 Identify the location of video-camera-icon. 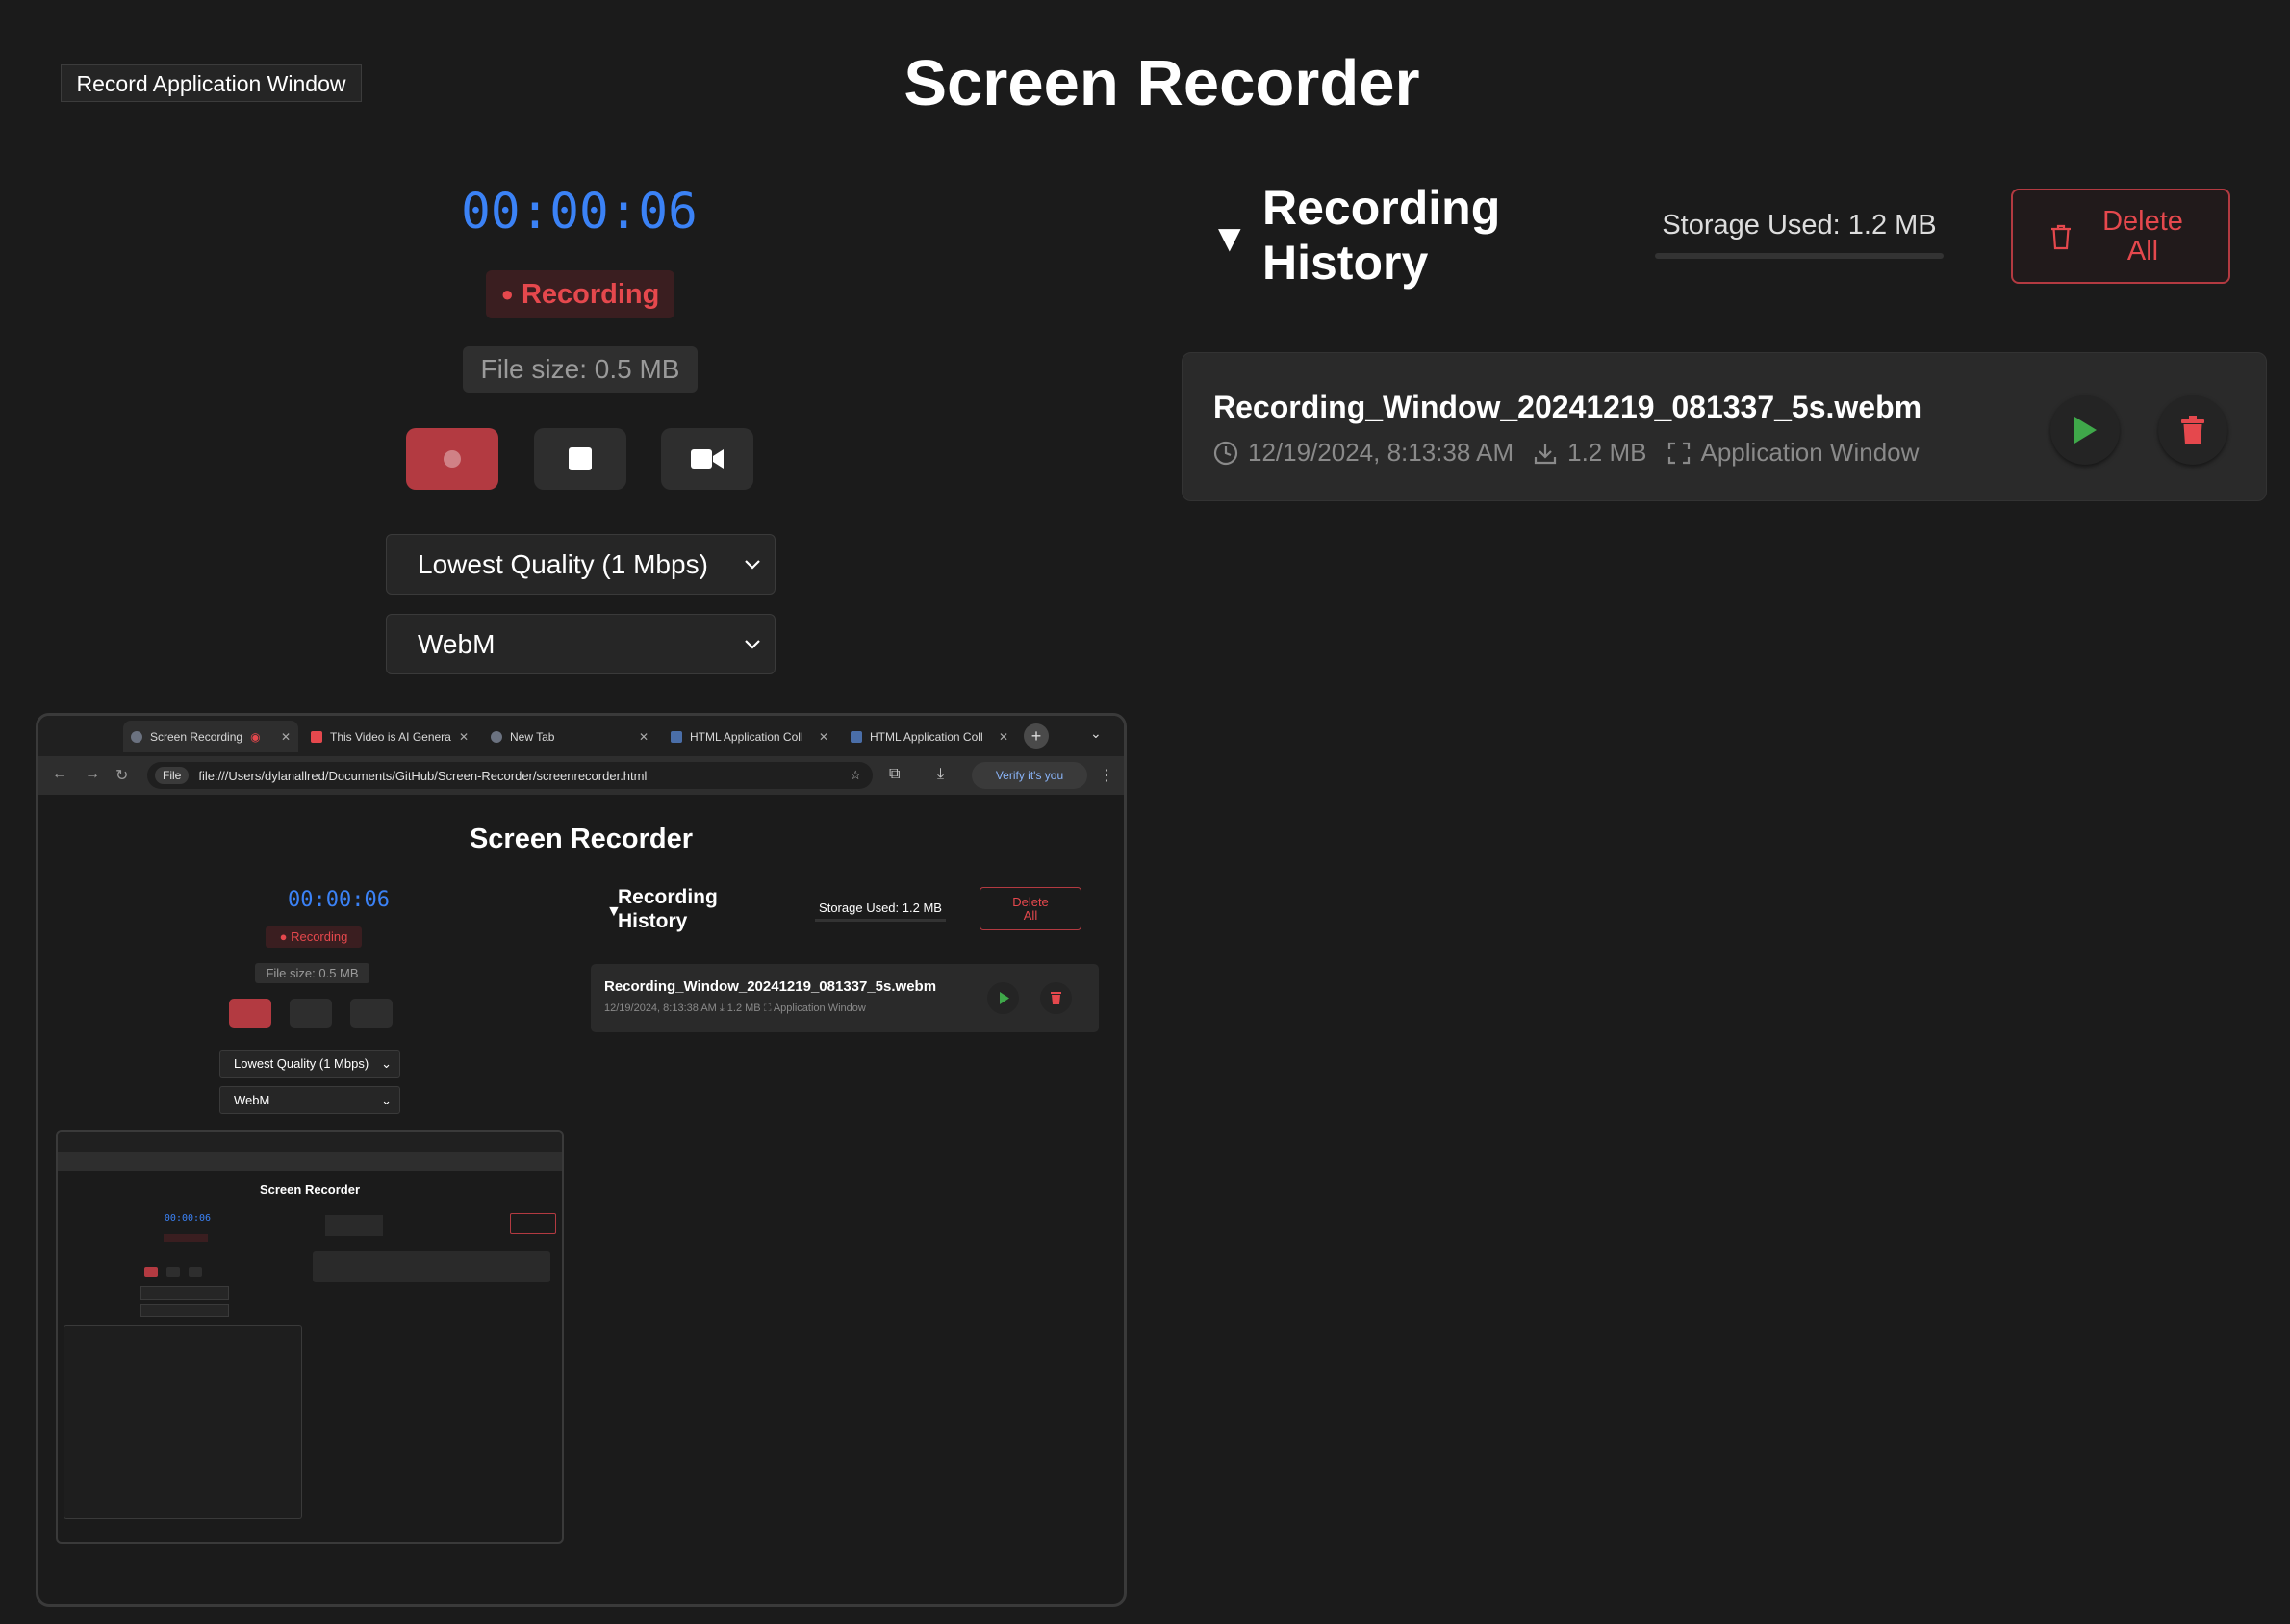
(707, 459).